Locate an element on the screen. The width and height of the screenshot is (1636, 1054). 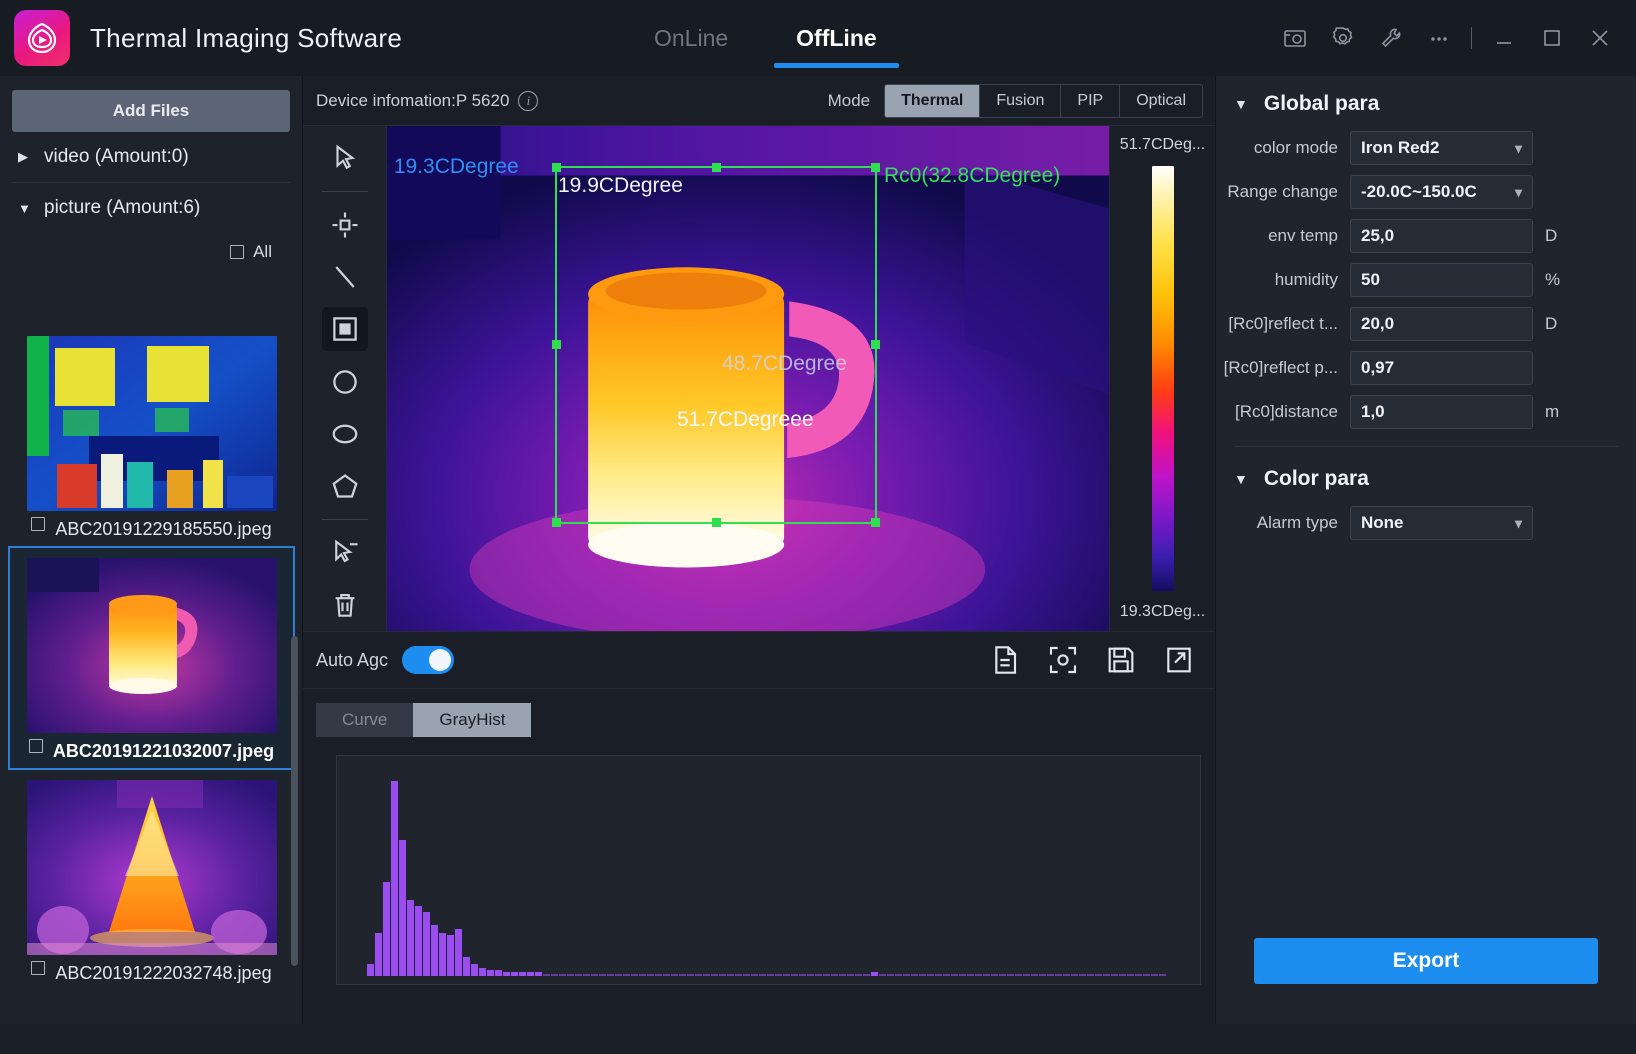
line-tool is located at coordinates (345, 277).